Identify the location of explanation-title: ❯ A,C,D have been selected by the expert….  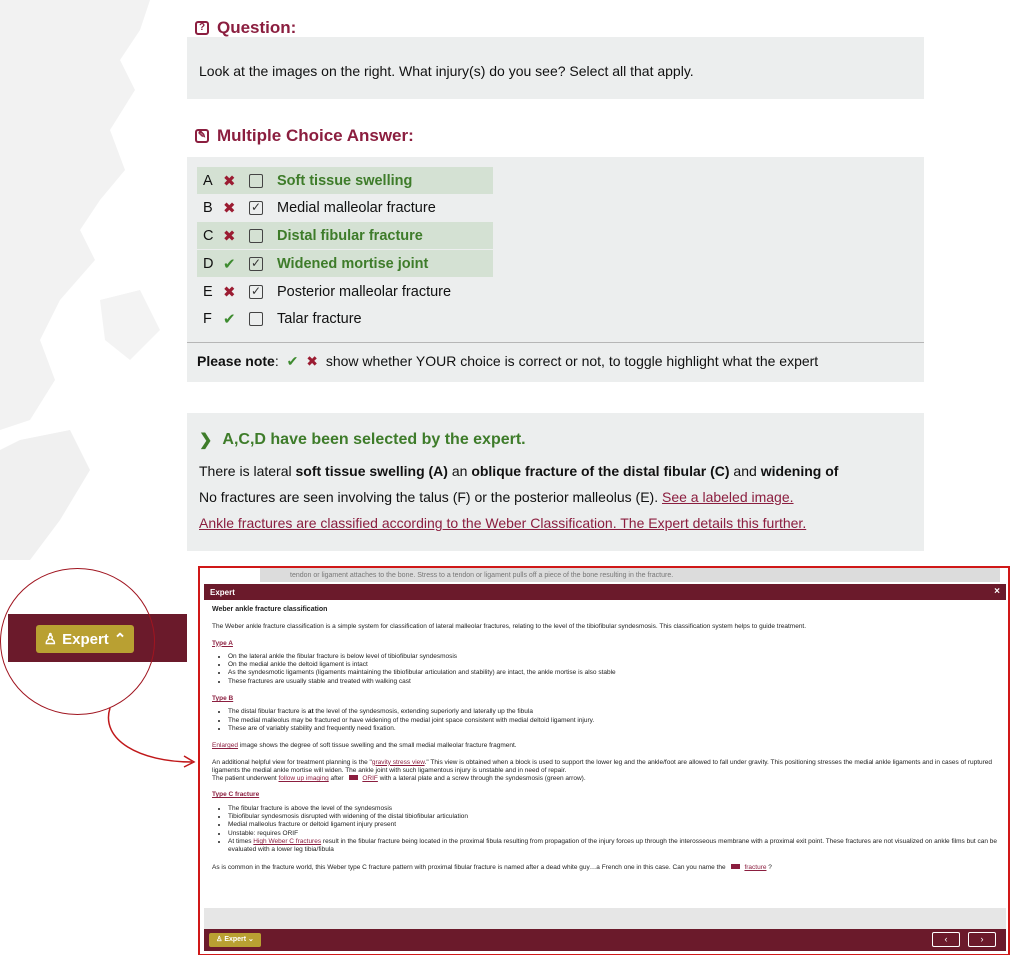
(555, 440).